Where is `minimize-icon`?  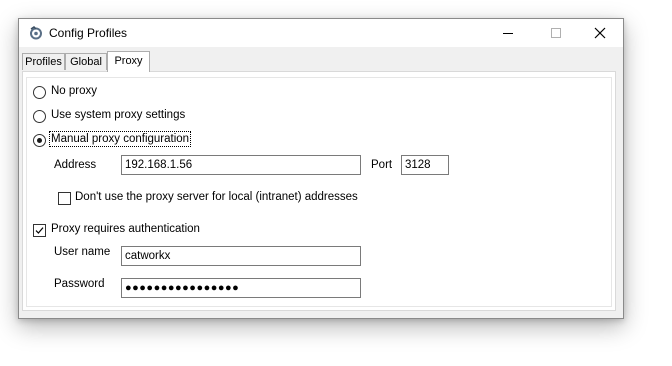
minimize-icon is located at coordinates (508, 33).